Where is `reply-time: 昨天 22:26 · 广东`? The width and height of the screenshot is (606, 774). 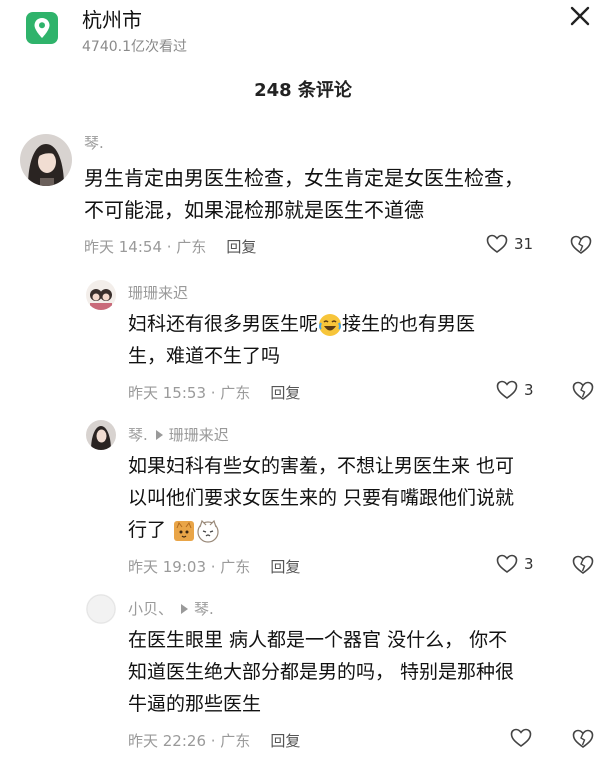
reply-time: 昨天 22:26 · 广东 is located at coordinates (189, 741).